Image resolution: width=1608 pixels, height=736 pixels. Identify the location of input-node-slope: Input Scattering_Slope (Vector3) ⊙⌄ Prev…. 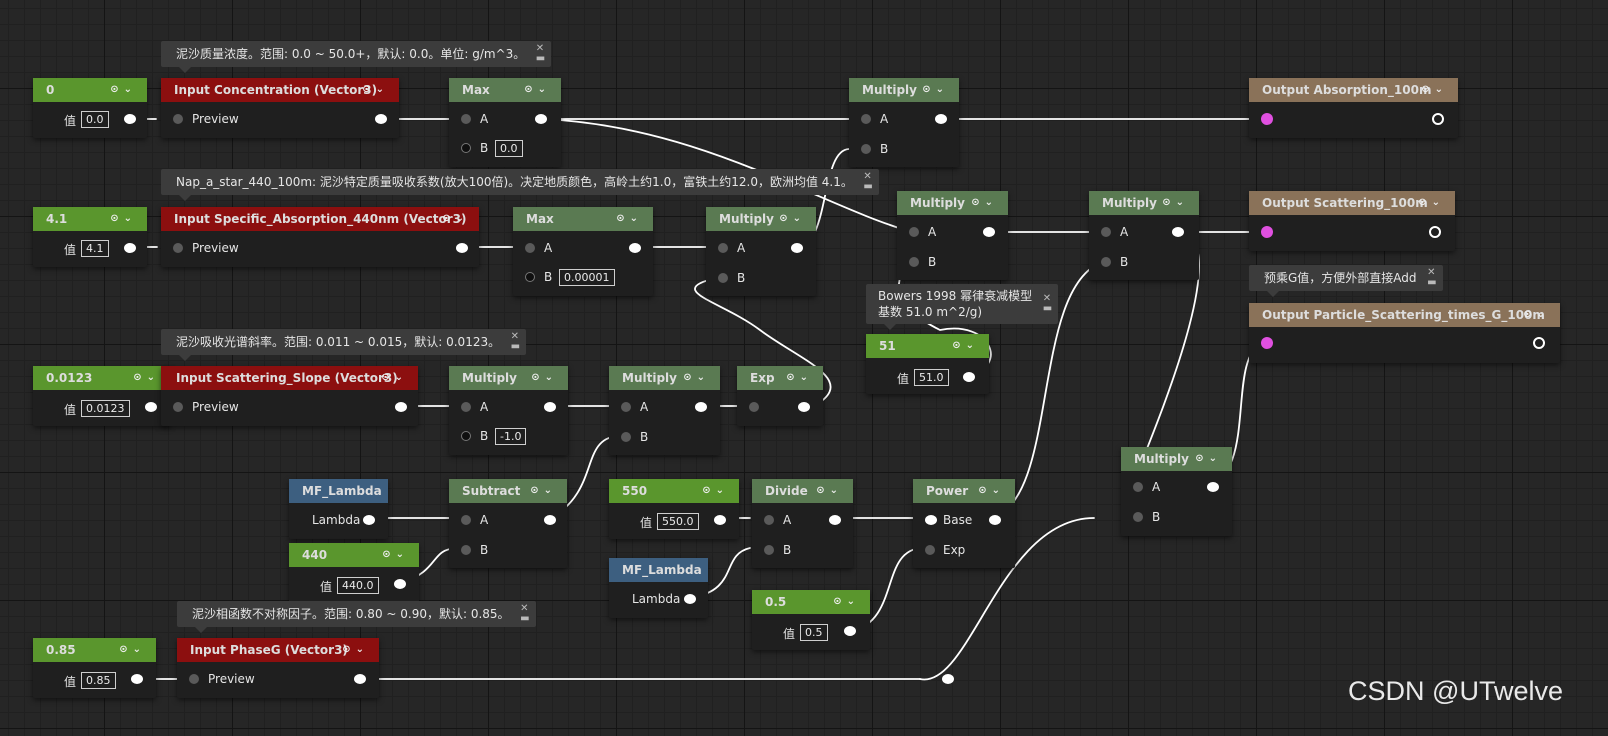
(289, 396).